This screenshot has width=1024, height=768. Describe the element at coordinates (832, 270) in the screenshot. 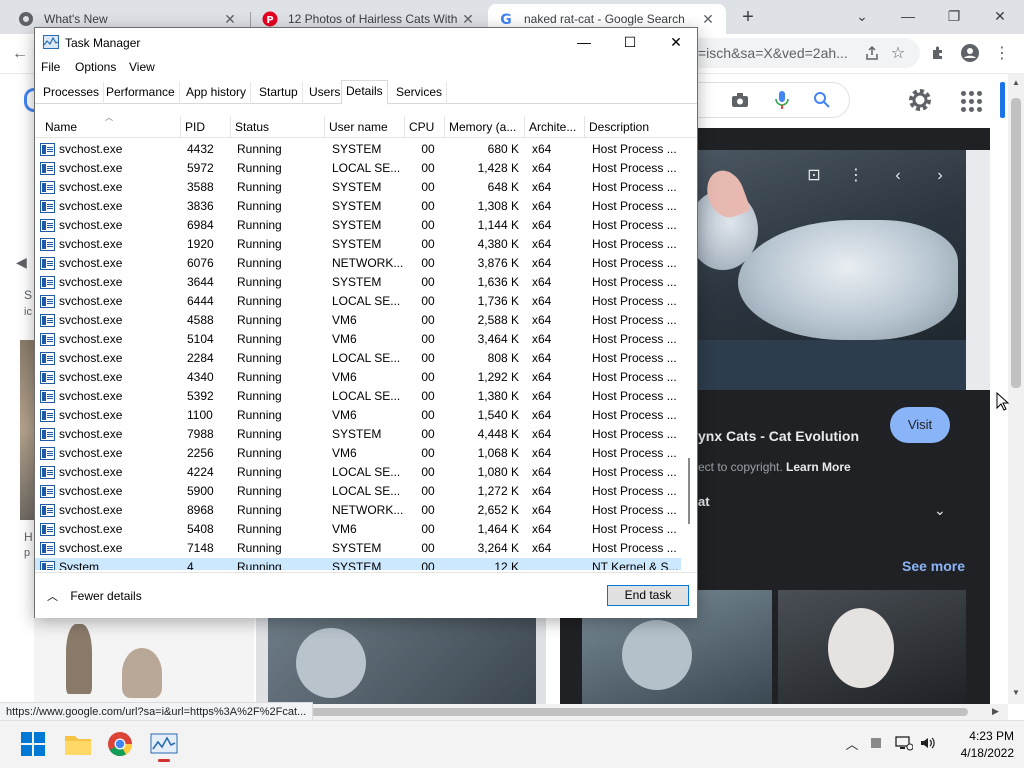

I see `preview-image` at that location.